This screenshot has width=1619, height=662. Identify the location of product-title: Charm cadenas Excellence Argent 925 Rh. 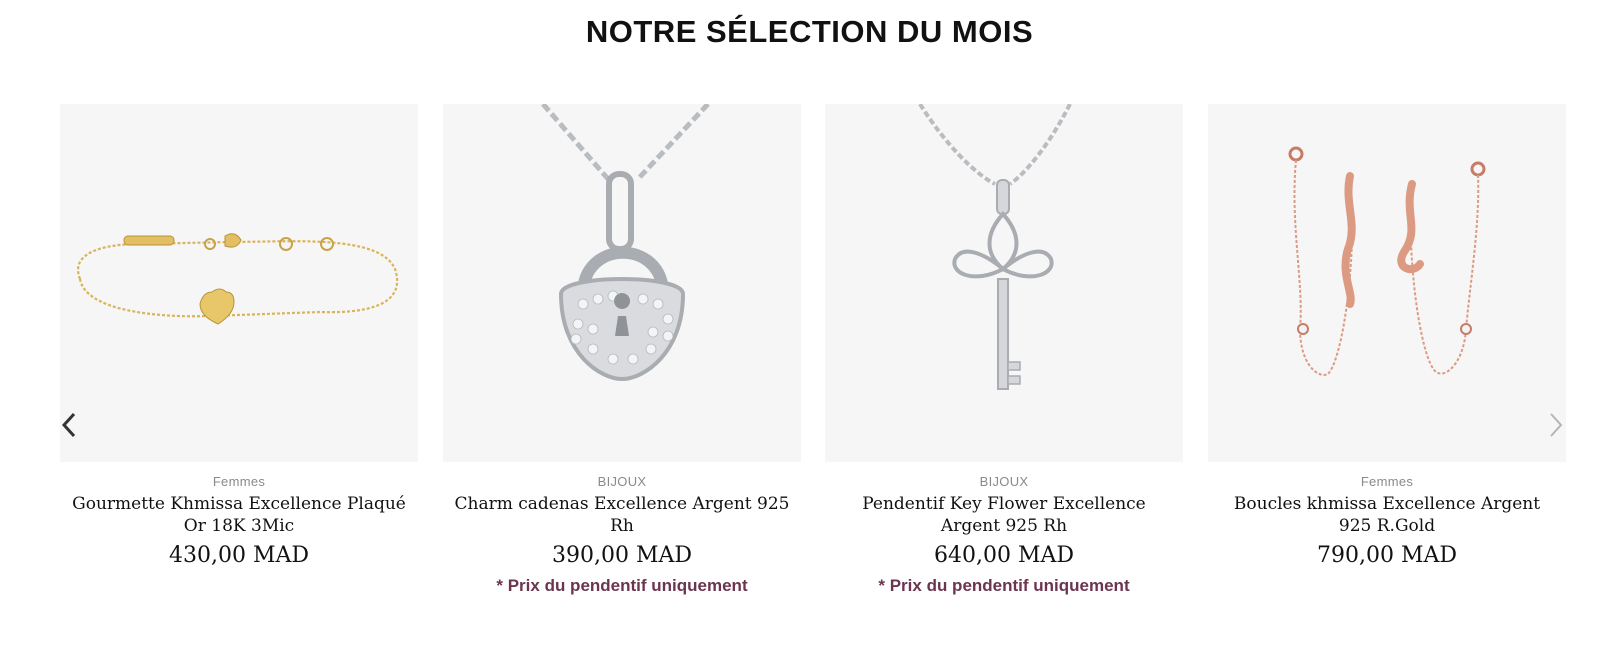
(622, 515).